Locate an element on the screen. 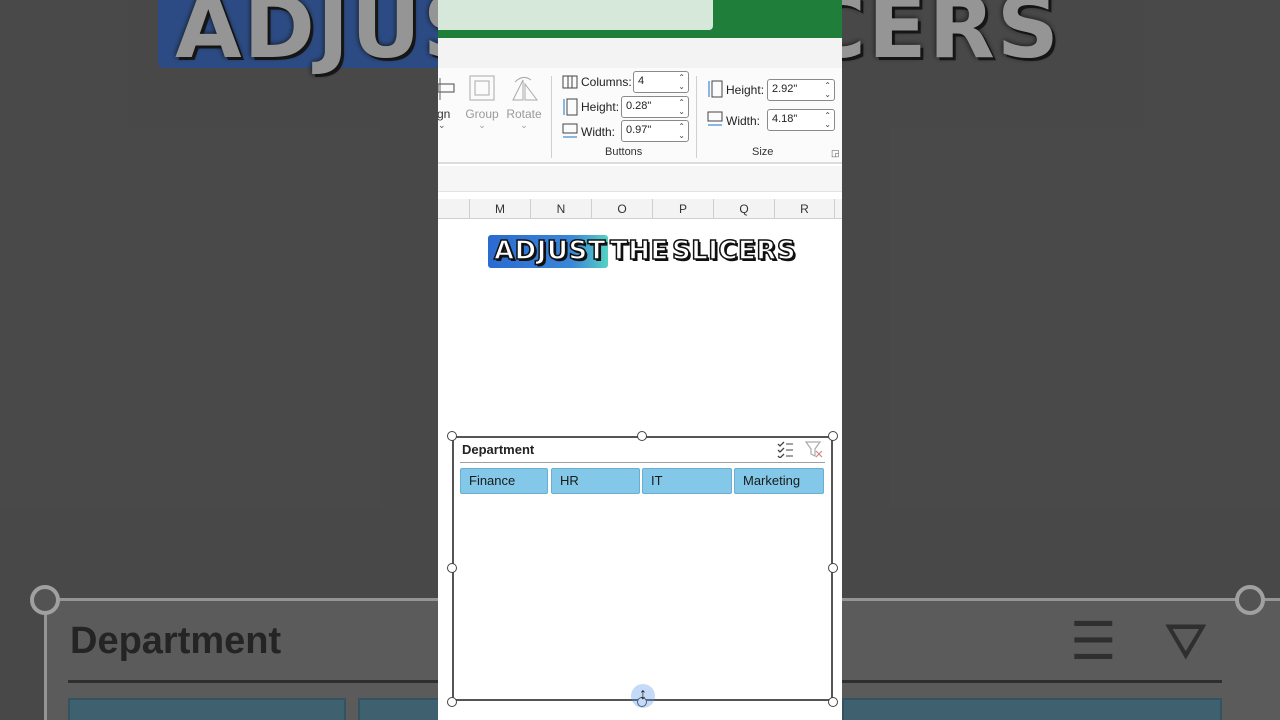  slicer-item-finance: Finance is located at coordinates (504, 481).